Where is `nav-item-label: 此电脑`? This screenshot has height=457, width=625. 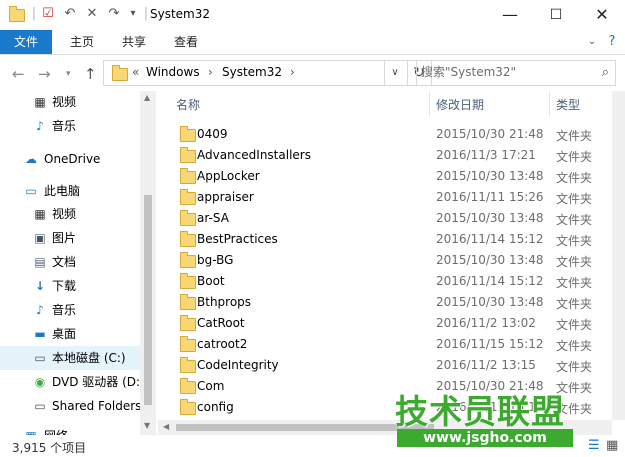 nav-item-label: 此电脑 is located at coordinates (62, 191).